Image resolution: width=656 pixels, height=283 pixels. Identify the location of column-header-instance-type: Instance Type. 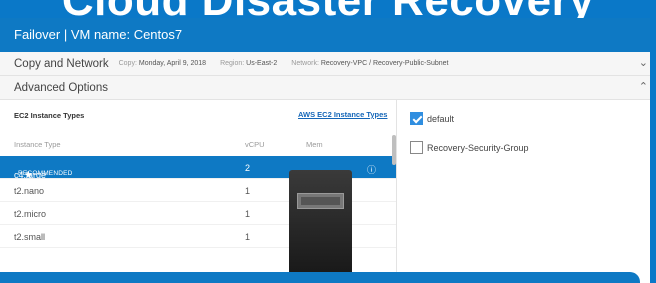
(37, 144).